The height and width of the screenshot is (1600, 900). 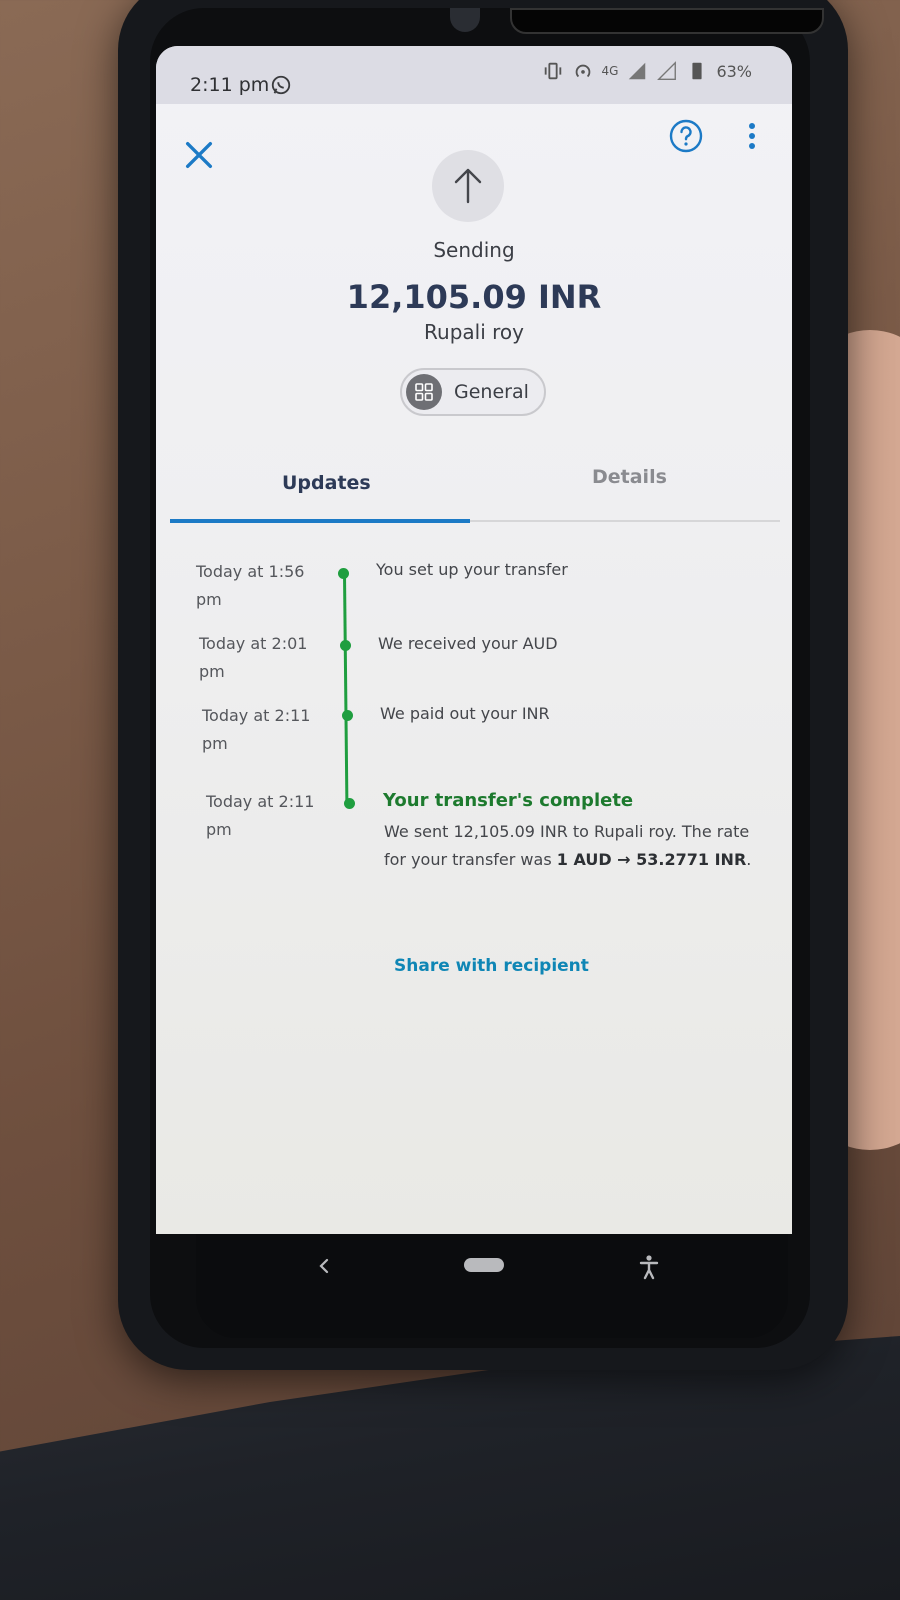 I want to click on transfer-amount: 12,105.09 INR, so click(x=474, y=297).